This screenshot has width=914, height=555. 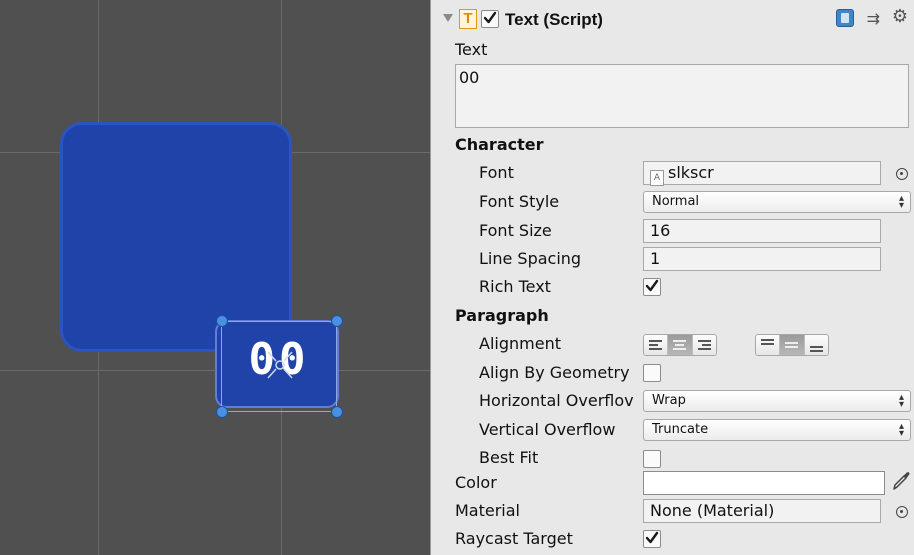 I want to click on rect-handle-top-left, so click(x=222, y=321).